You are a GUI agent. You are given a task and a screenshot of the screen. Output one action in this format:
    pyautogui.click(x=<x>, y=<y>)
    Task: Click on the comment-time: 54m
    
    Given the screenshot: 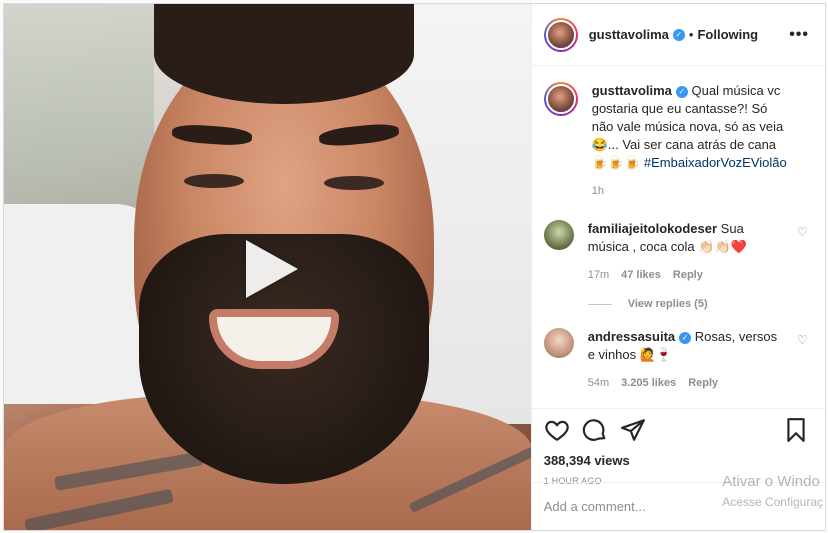 What is the action you would take?
    pyautogui.click(x=598, y=383)
    